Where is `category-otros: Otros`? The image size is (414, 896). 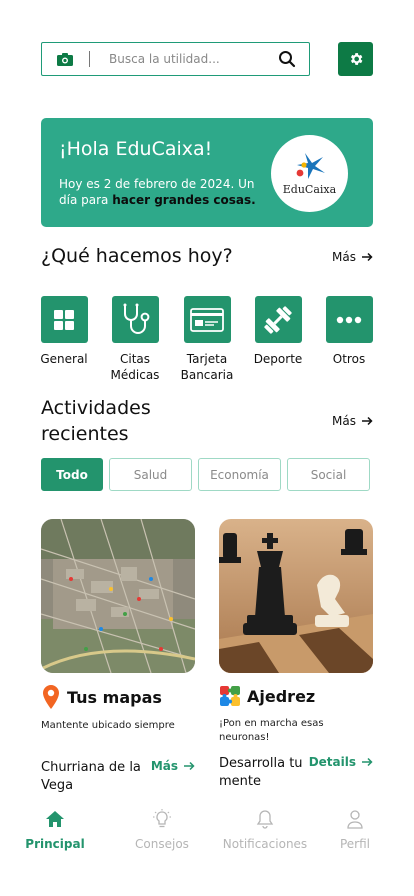
category-otros: Otros is located at coordinates (349, 331).